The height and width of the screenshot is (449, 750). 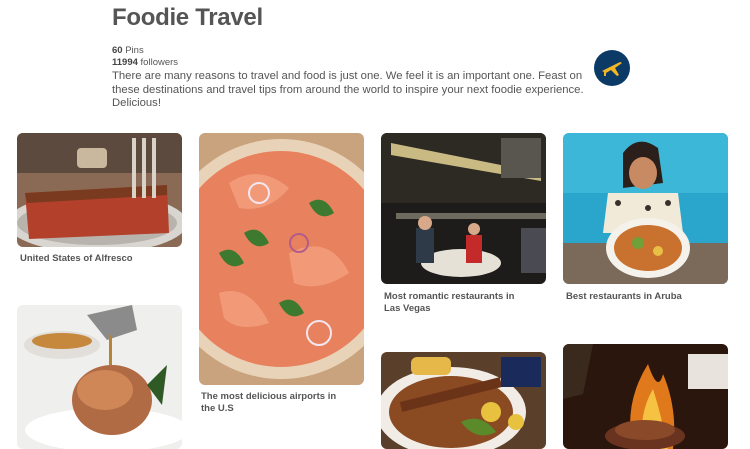 I want to click on woman-plate-photo, so click(x=645, y=208).